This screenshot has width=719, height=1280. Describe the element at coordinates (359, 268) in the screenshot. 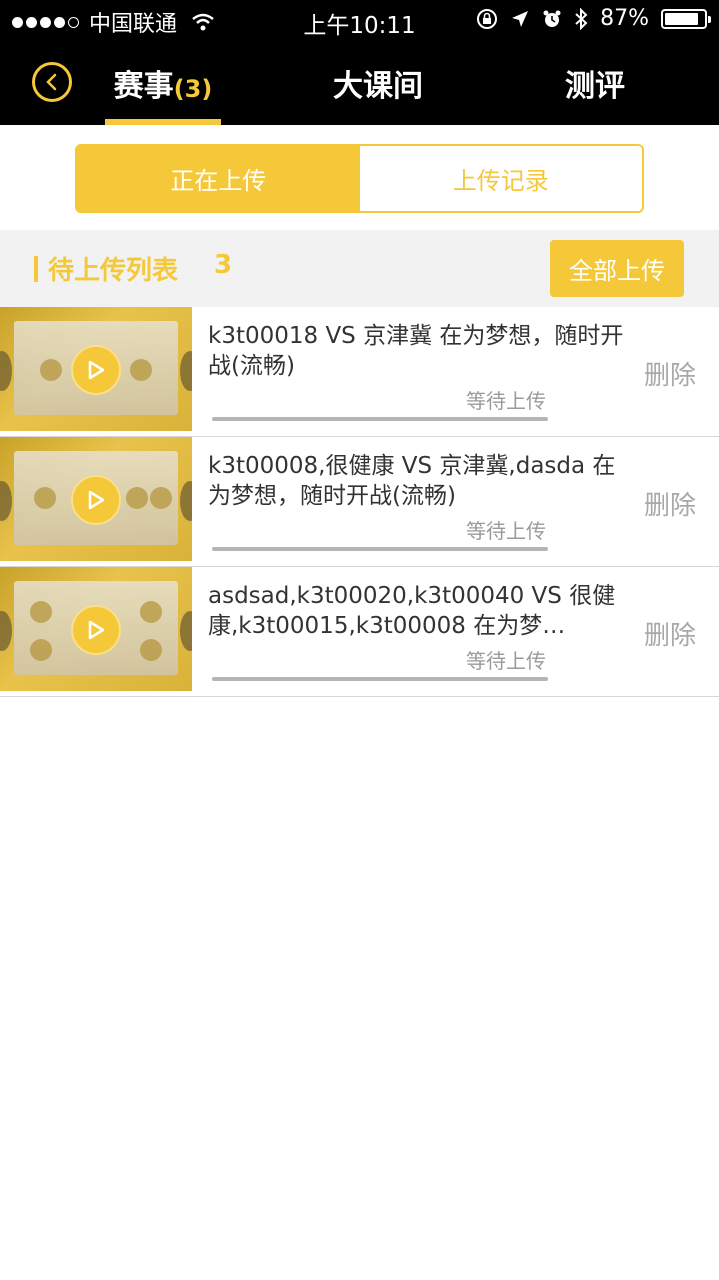

I see `pending-list-header: 待上传列表 3 全部上传` at that location.